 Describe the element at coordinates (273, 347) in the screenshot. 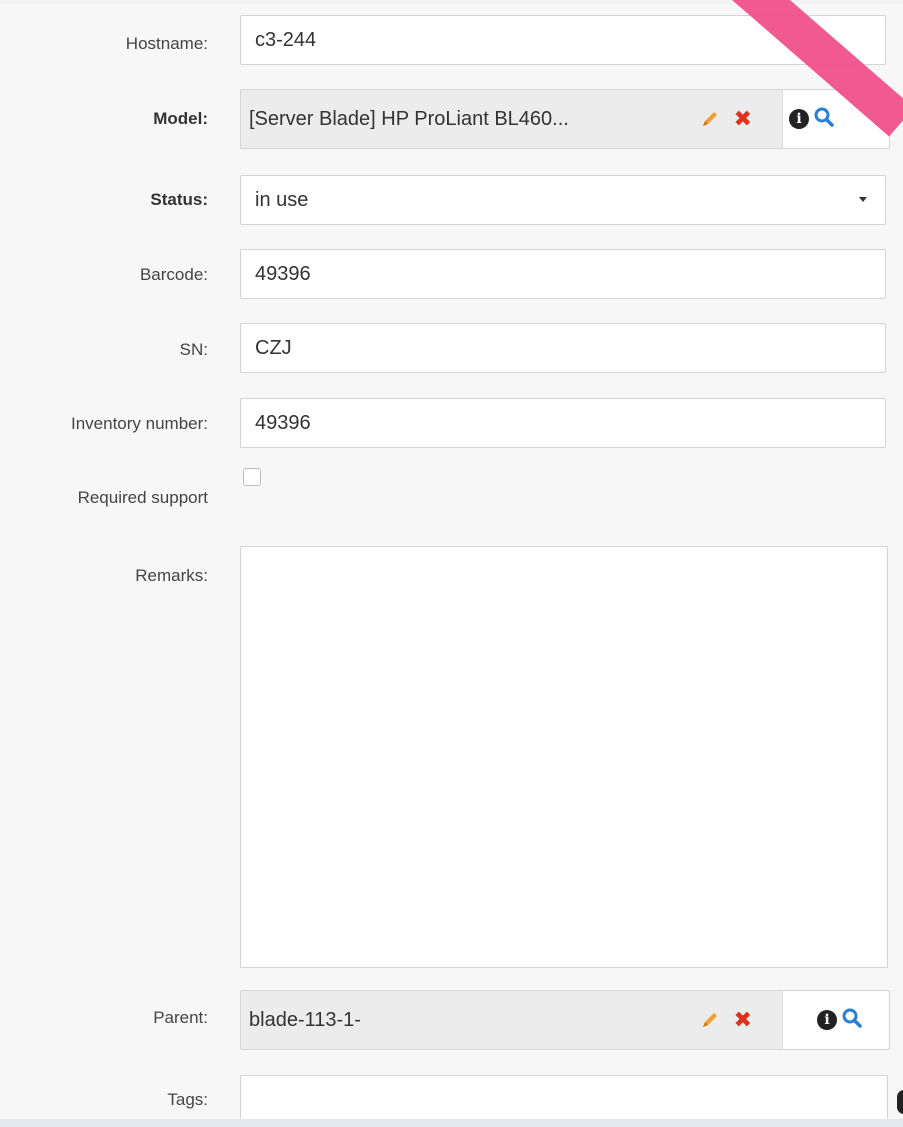

I see `sn-value: CZJ` at that location.